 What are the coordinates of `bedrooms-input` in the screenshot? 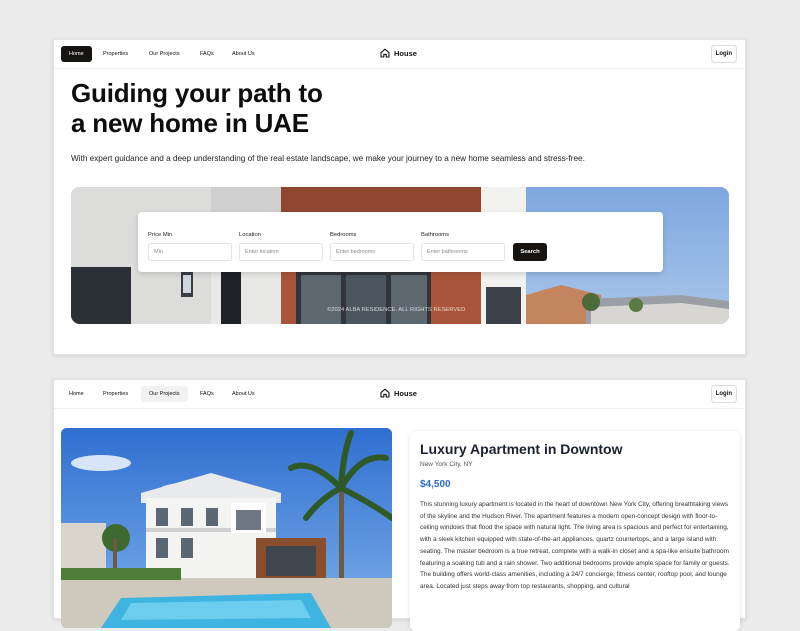 It's located at (372, 252).